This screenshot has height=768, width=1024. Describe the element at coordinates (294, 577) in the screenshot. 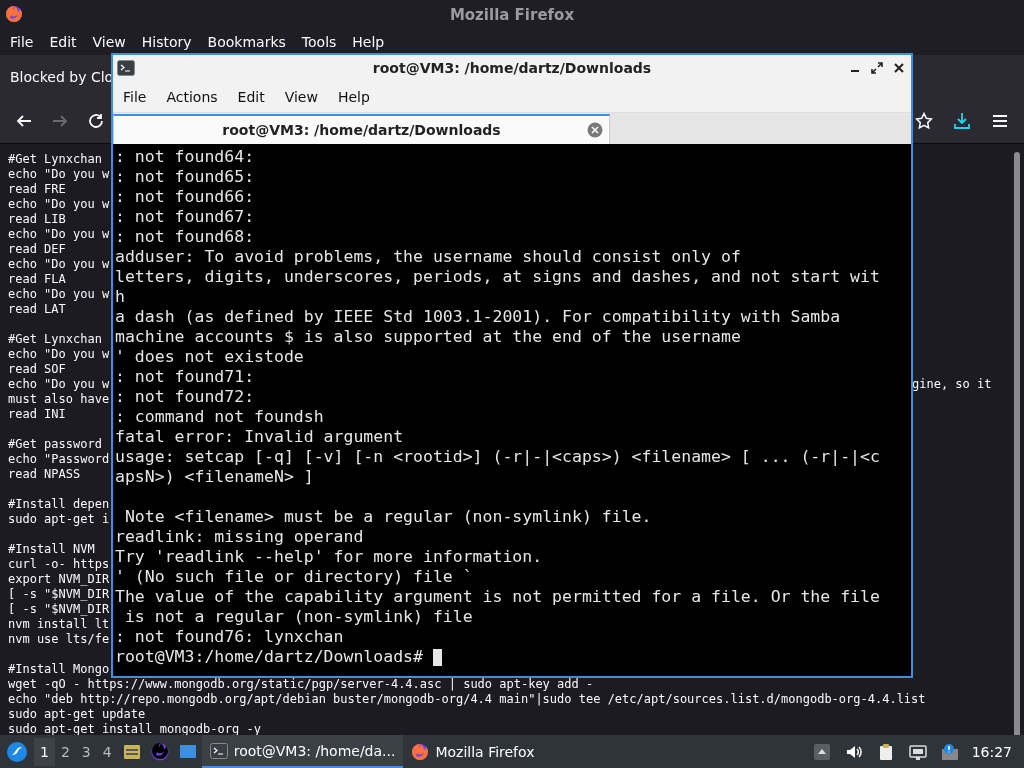

I see `output-line: ' (No such file or directory) file `` at that location.